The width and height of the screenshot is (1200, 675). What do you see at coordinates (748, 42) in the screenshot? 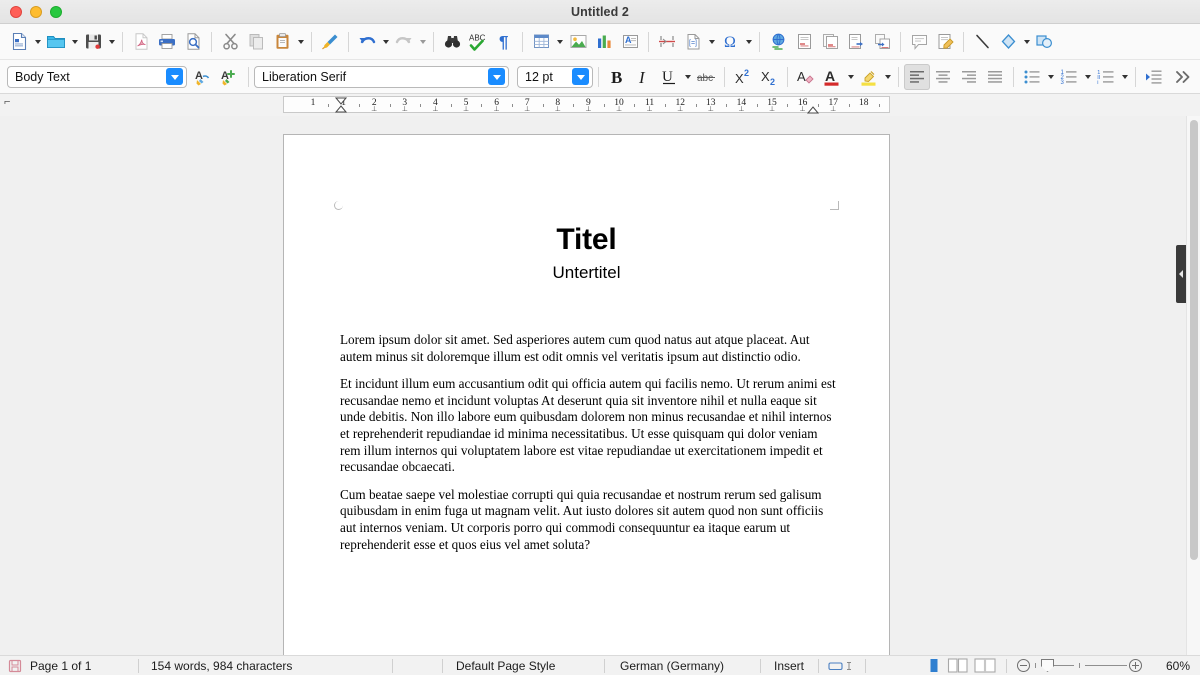
I see `special-char-dropdown` at bounding box center [748, 42].